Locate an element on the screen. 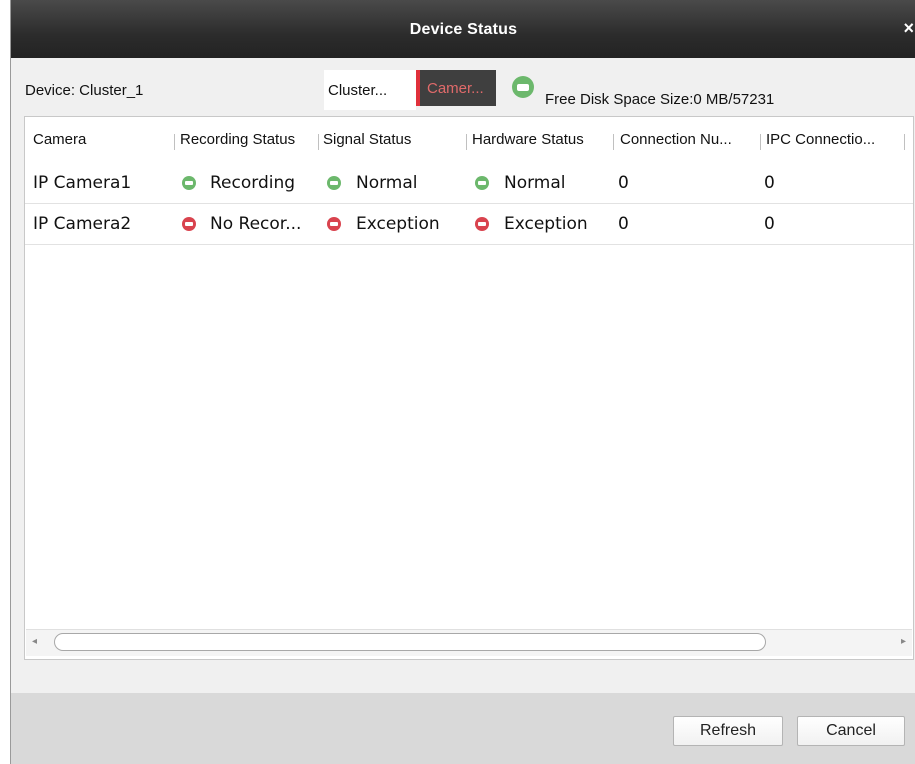  disk-status-icon is located at coordinates (523, 87).